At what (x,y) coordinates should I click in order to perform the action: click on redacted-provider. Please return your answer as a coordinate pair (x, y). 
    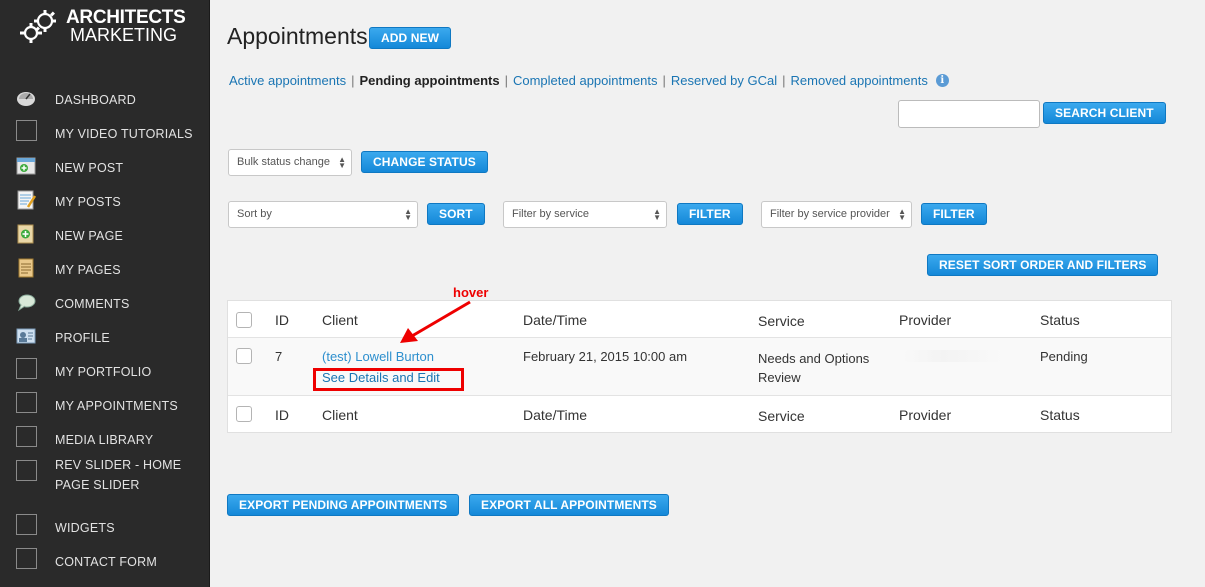
    Looking at the image, I should click on (953, 356).